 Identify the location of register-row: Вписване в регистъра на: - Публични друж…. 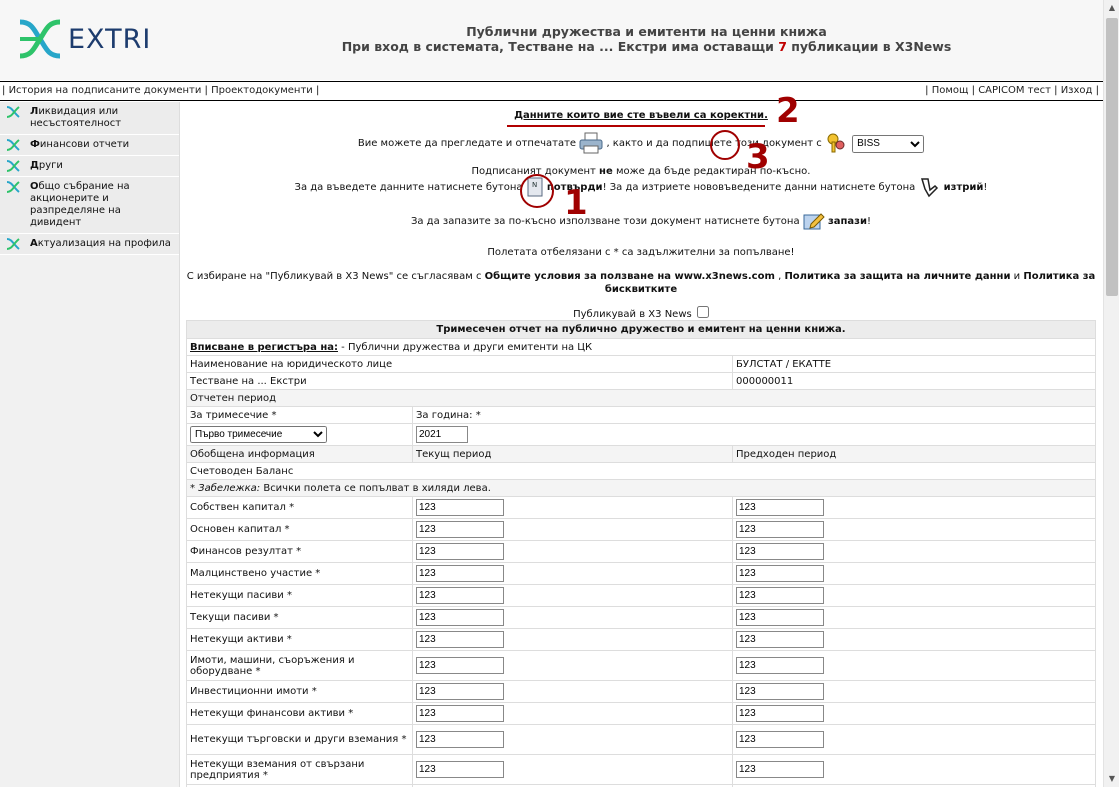
(641, 347).